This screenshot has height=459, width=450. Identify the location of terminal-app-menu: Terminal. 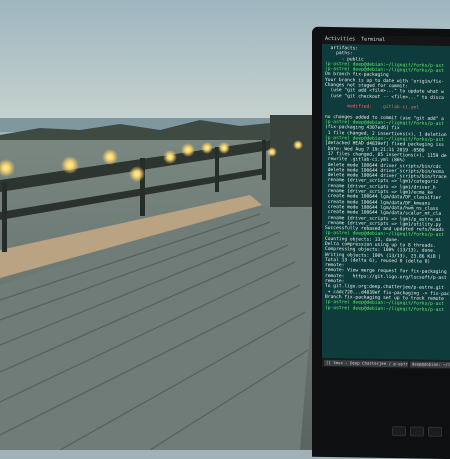
(373, 40).